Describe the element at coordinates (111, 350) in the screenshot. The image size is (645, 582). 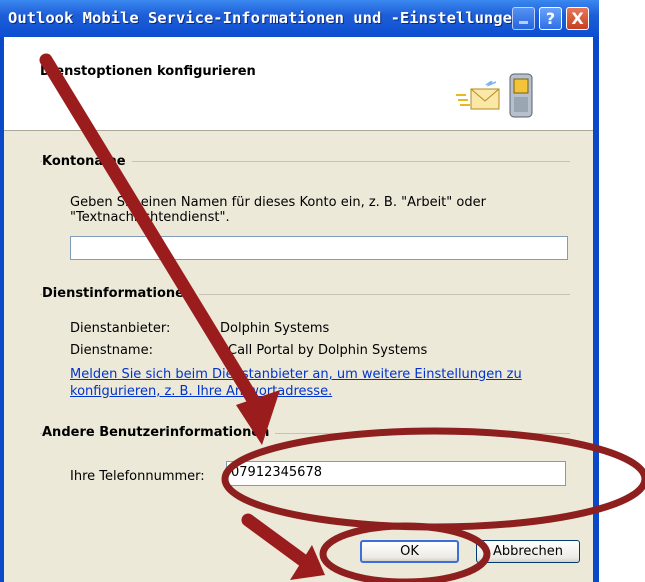
I see `service-name-label: Dienstname:` at that location.